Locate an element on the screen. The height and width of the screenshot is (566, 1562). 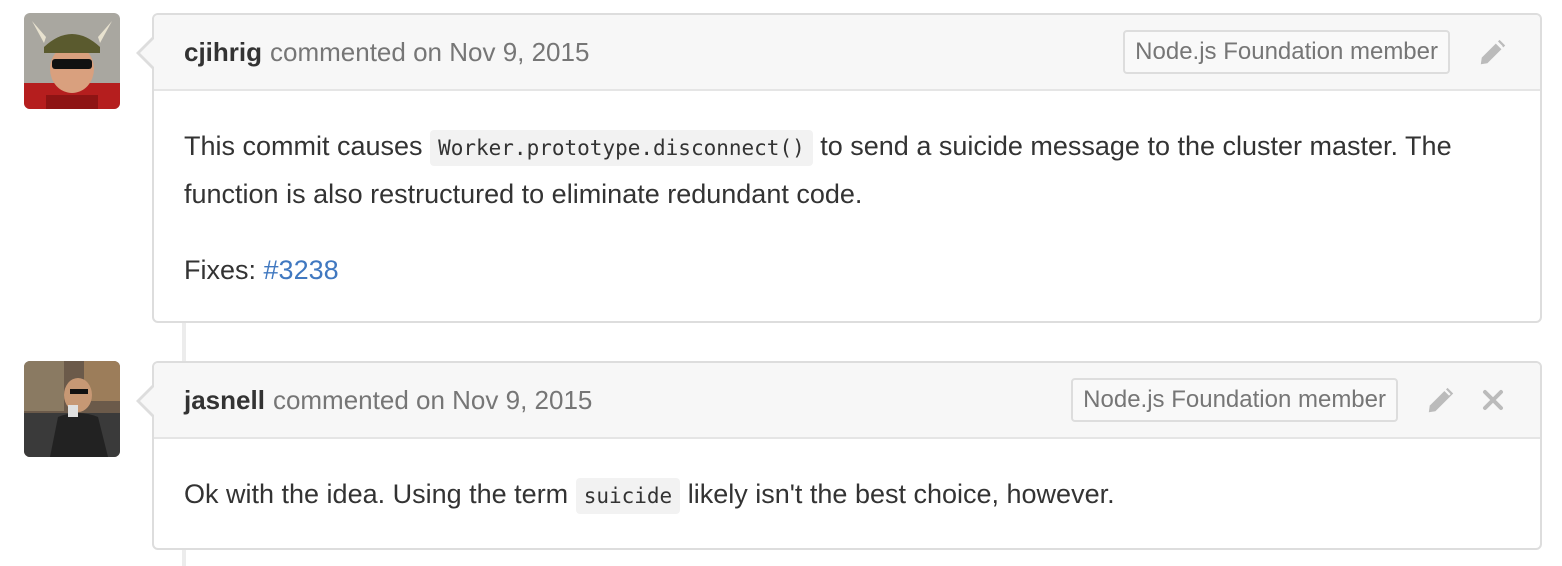
issue-link: #3238 is located at coordinates (301, 270).